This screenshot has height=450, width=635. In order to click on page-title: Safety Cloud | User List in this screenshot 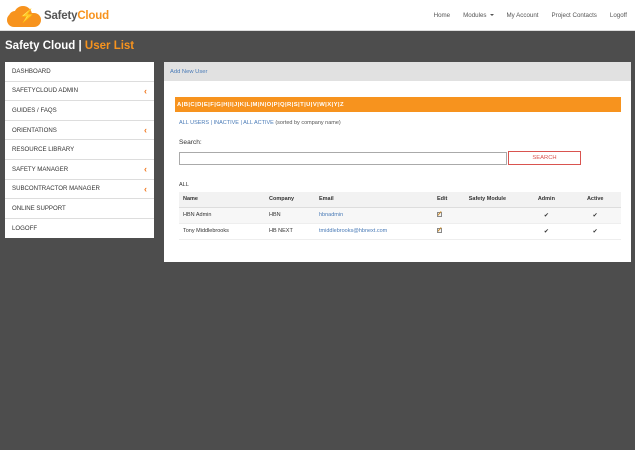, I will do `click(69, 46)`.